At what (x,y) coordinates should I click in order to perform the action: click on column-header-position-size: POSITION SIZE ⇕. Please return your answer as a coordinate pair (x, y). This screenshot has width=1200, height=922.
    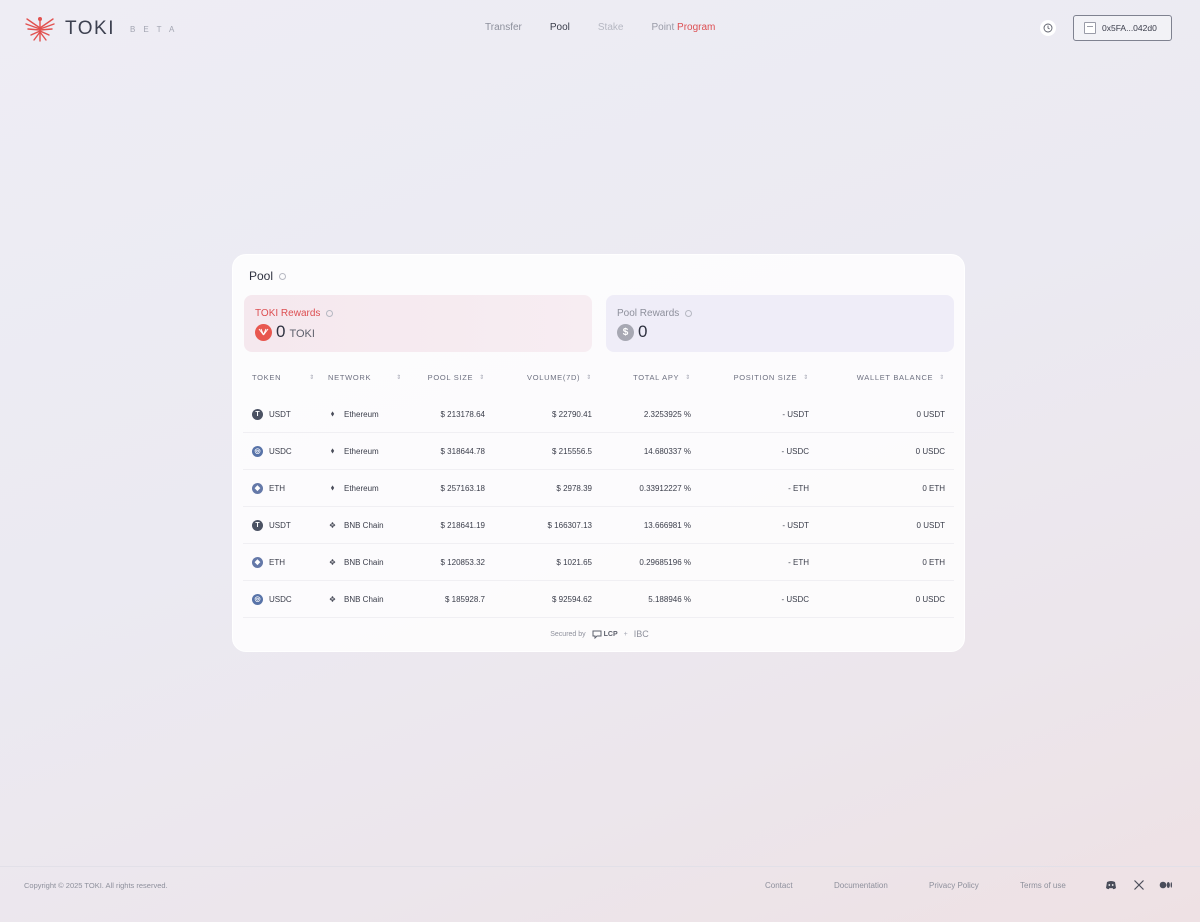
    Looking at the image, I should click on (750, 377).